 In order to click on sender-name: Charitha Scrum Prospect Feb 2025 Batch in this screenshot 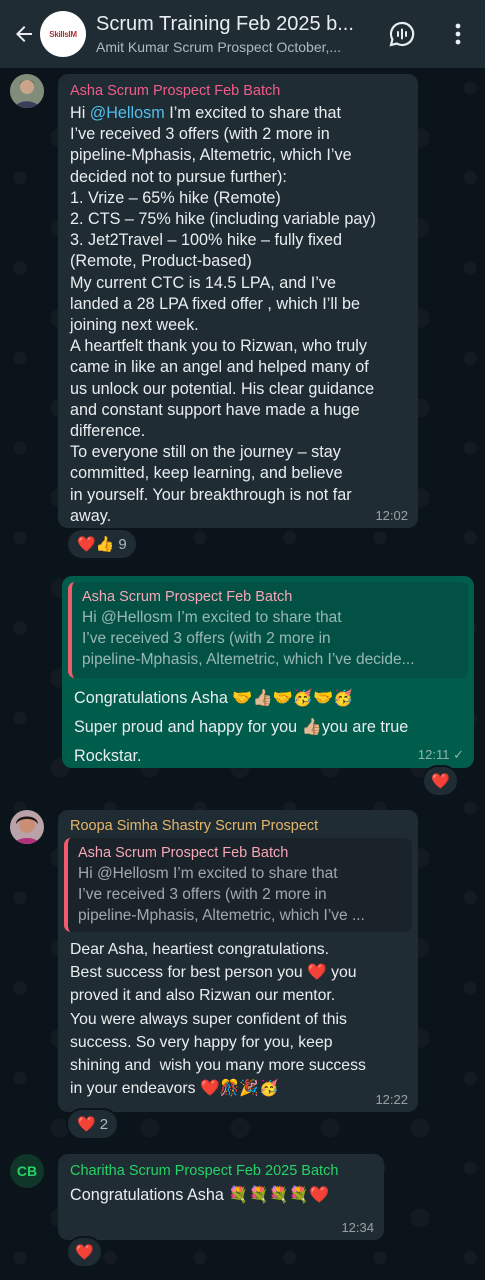, I will do `click(222, 1171)`.